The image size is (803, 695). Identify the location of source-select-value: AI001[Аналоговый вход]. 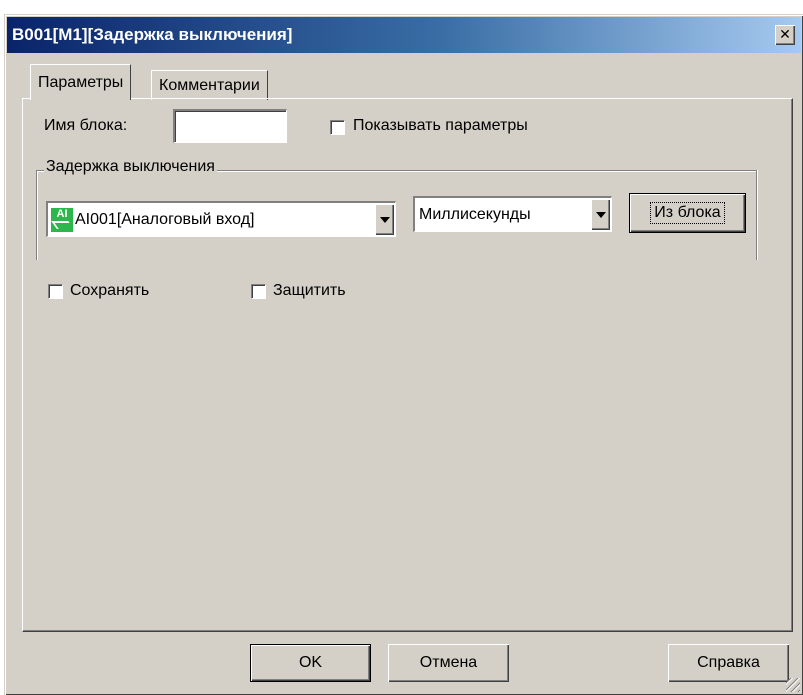
(165, 219).